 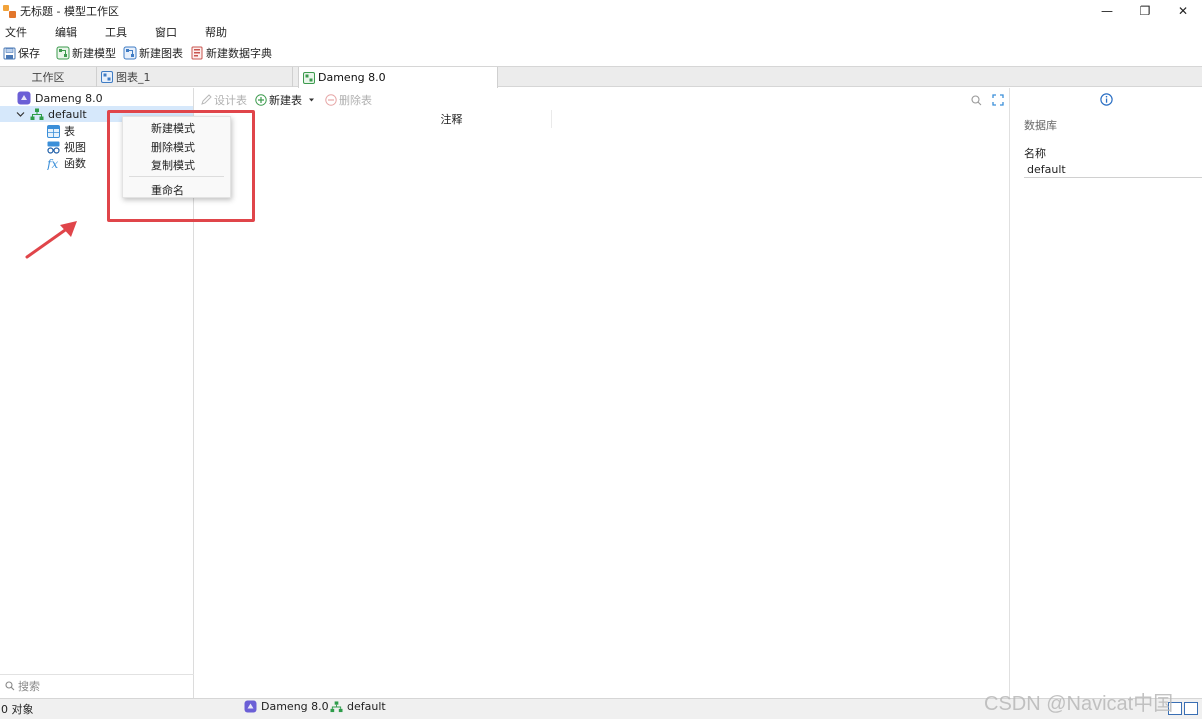 I want to click on function-icon: fx, so click(x=52, y=163).